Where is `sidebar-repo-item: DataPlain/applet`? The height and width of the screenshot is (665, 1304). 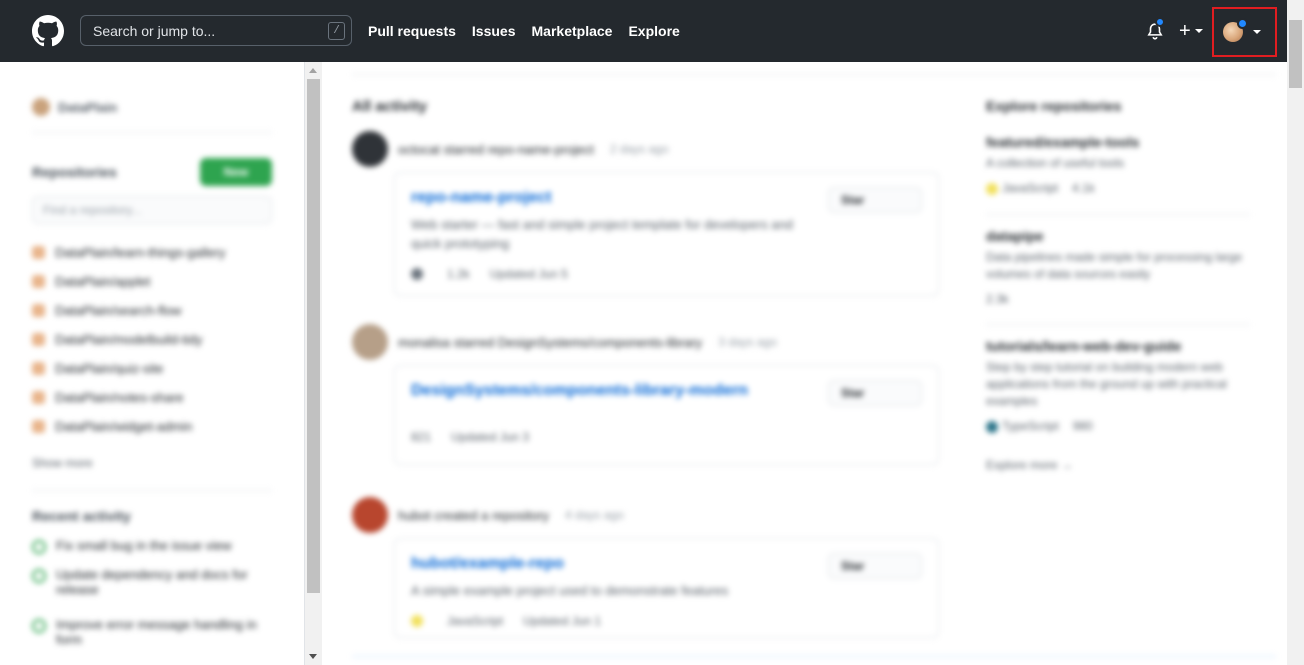
sidebar-repo-item: DataPlain/applet is located at coordinates (91, 281).